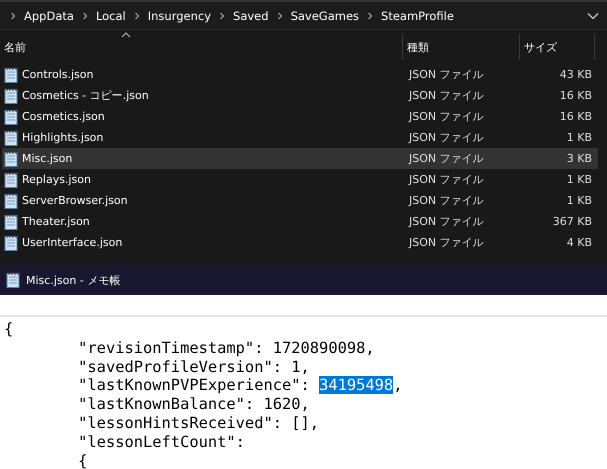  I want to click on file-row: Replays.json JSON ファイル 1 KB, so click(300, 179).